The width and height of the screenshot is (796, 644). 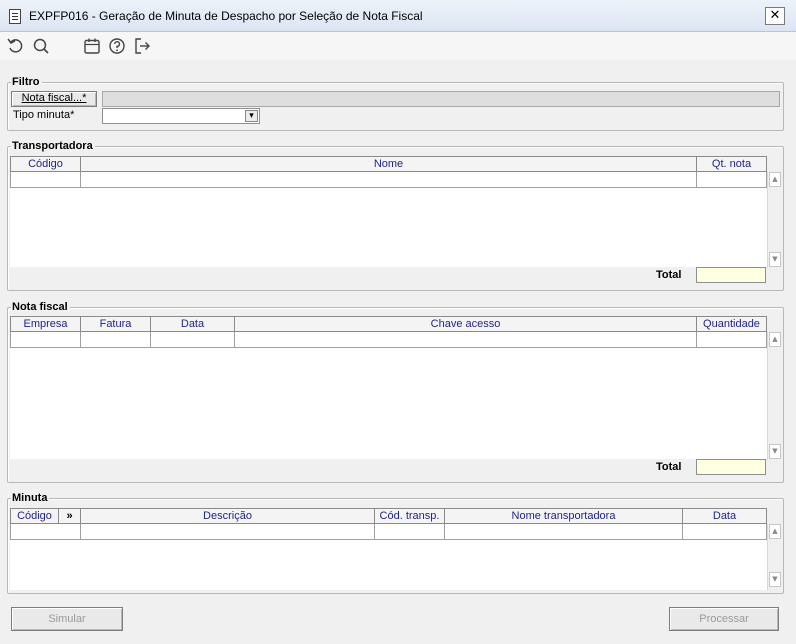 I want to click on simular-button-label: Simular, so click(x=67, y=619).